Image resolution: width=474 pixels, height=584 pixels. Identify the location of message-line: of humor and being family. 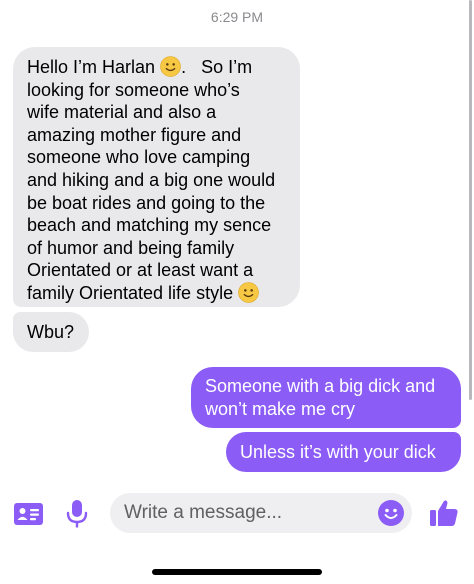
(131, 247).